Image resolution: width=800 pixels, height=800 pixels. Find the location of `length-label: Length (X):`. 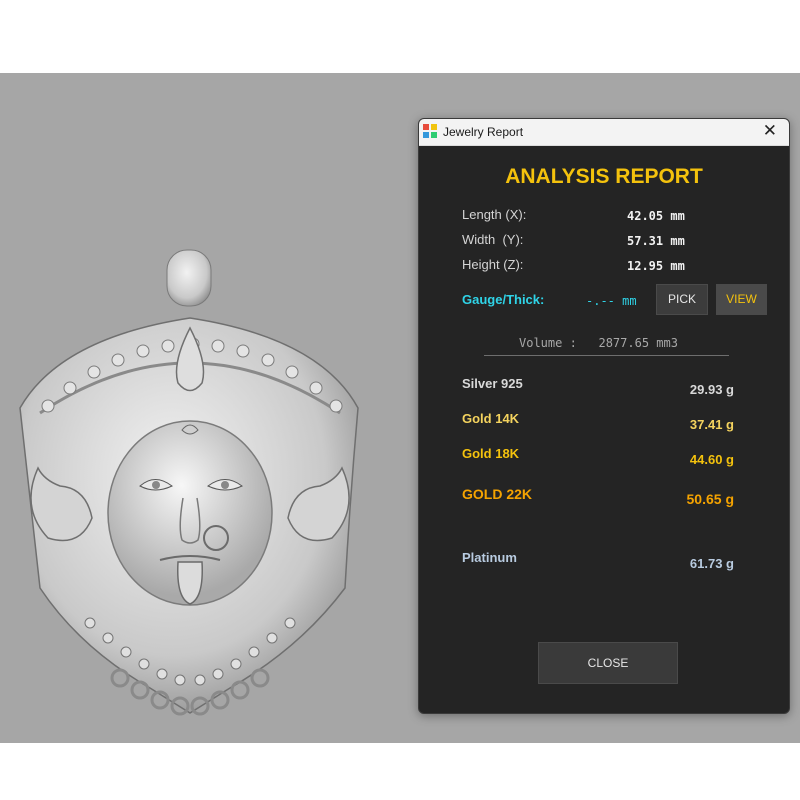

length-label: Length (X): is located at coordinates (494, 214).